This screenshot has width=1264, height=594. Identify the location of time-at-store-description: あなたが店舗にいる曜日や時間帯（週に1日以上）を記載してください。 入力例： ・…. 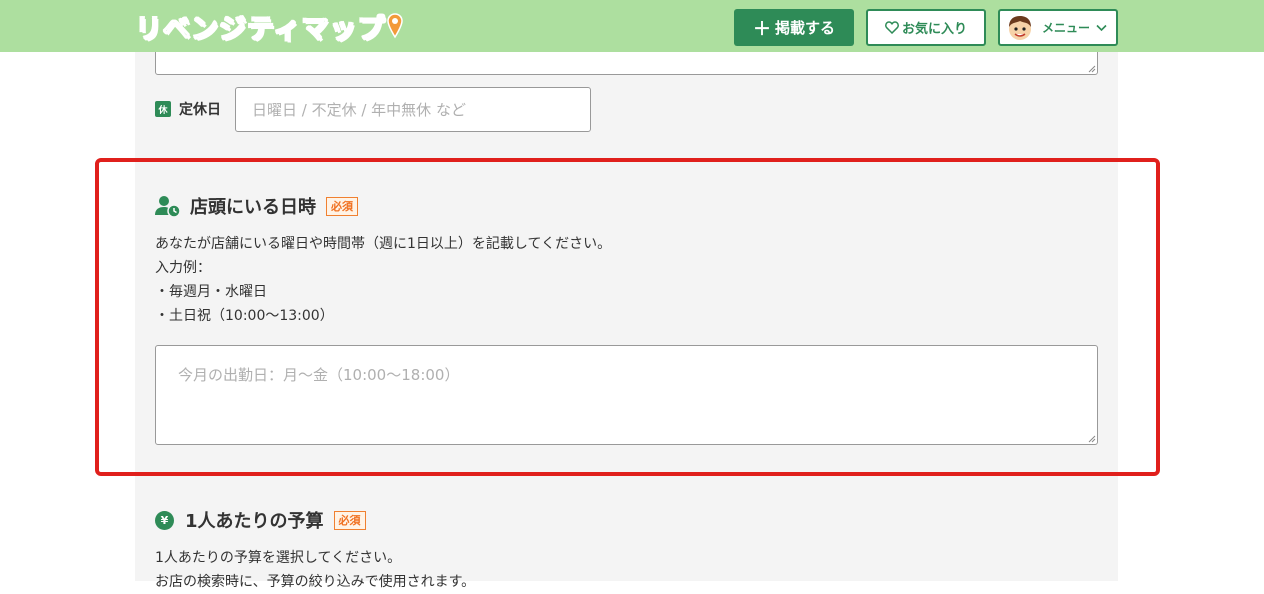
(383, 280).